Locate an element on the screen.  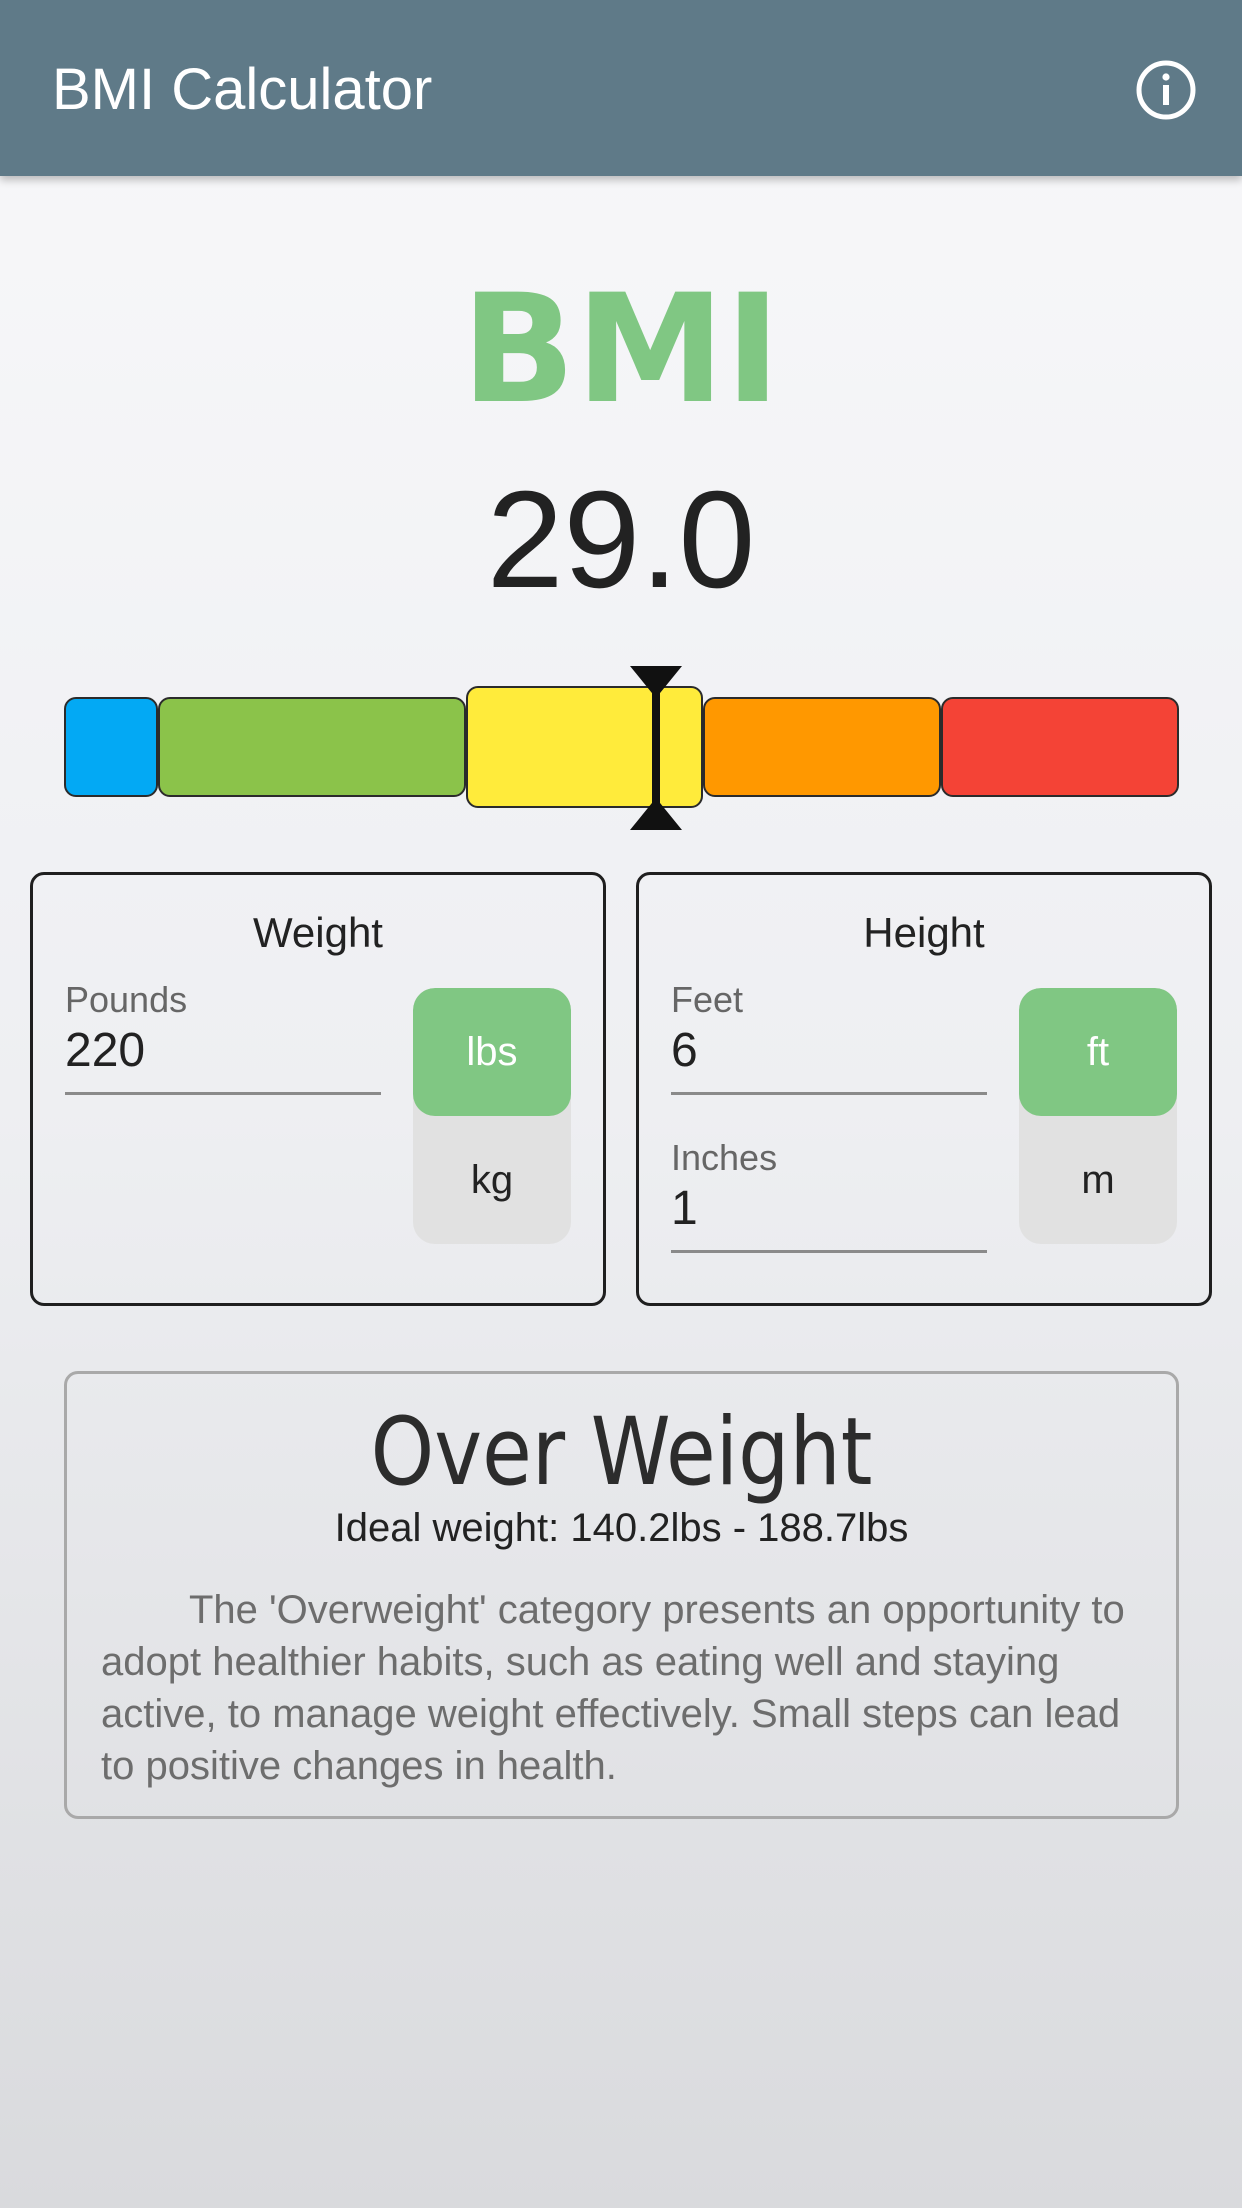
scale-segment-extremely-obese is located at coordinates (1060, 747).